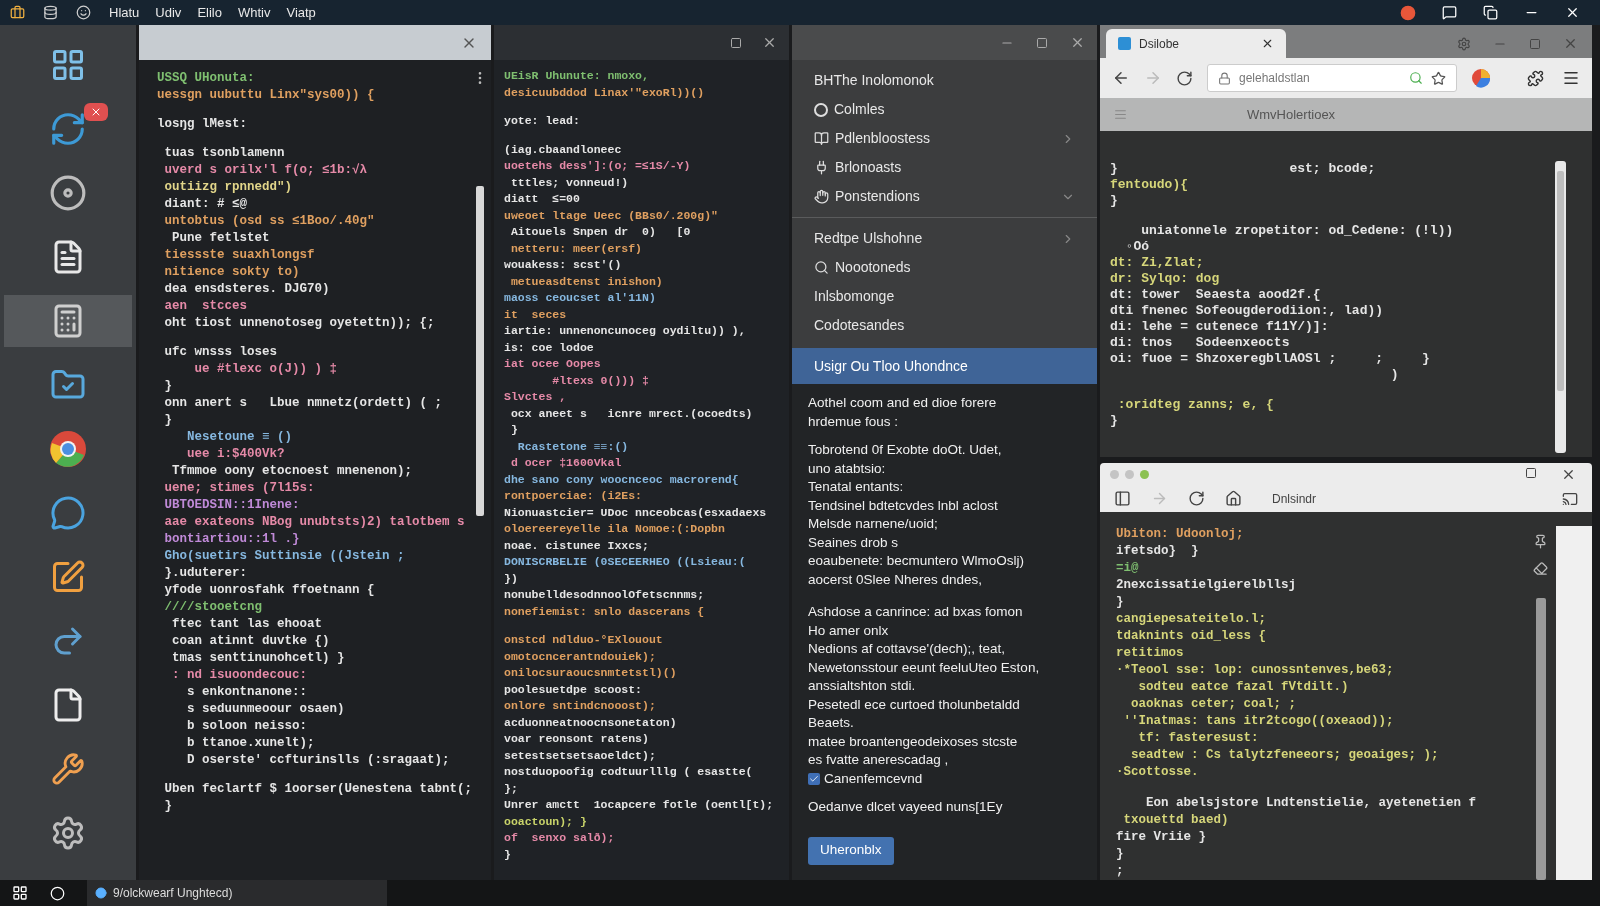  Describe the element at coordinates (944, 325) in the screenshot. I see `menu-list-item: Codotesandes` at that location.